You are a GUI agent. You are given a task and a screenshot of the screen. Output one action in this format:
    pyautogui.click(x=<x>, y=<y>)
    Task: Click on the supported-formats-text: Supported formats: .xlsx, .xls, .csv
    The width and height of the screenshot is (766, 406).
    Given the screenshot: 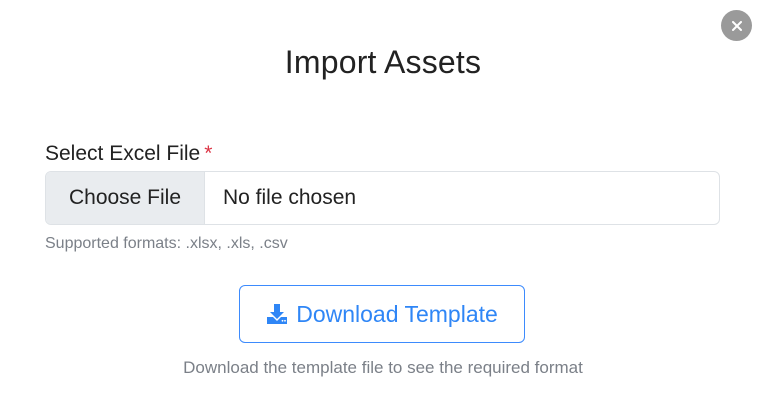 What is the action you would take?
    pyautogui.click(x=166, y=243)
    